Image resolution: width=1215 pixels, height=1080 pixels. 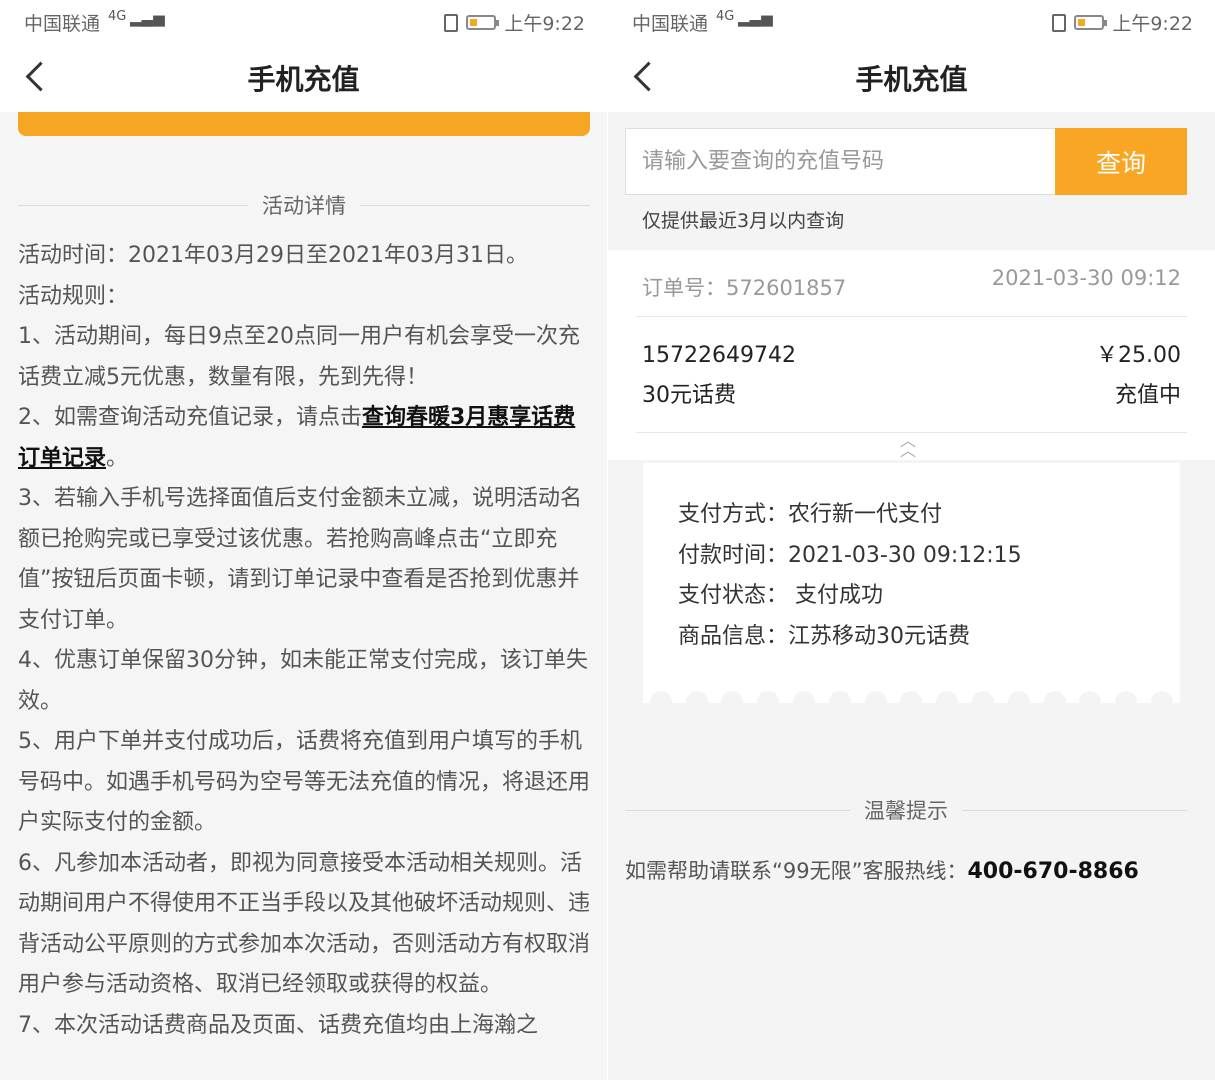 What do you see at coordinates (273, 255) in the screenshot?
I see `rule-time: 活动时间：2021年03月29日至2021年03月31日。` at bounding box center [273, 255].